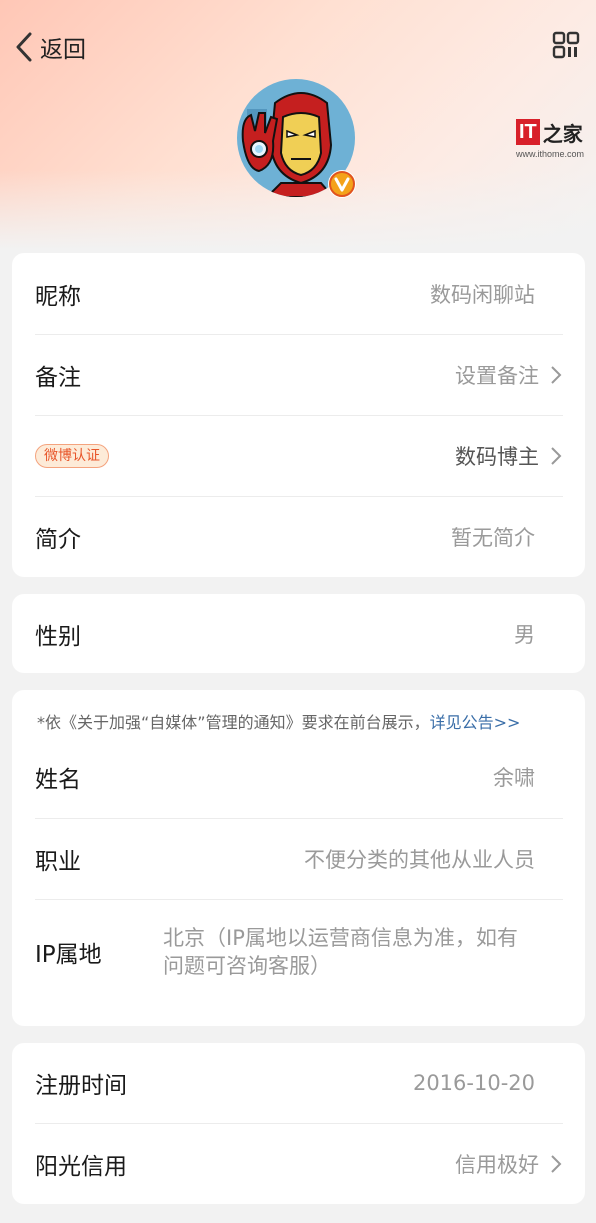 Image resolution: width=596 pixels, height=1223 pixels. Describe the element at coordinates (299, 293) in the screenshot. I see `nickname-row: 昵称 数码闲聊站` at that location.